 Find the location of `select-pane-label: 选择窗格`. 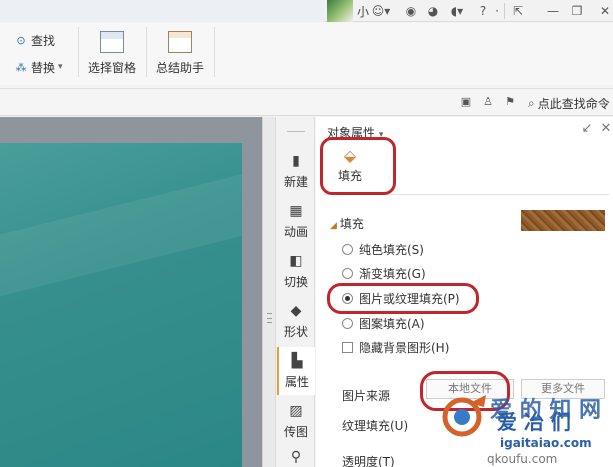

select-pane-label: 选择窗格 is located at coordinates (111, 68).